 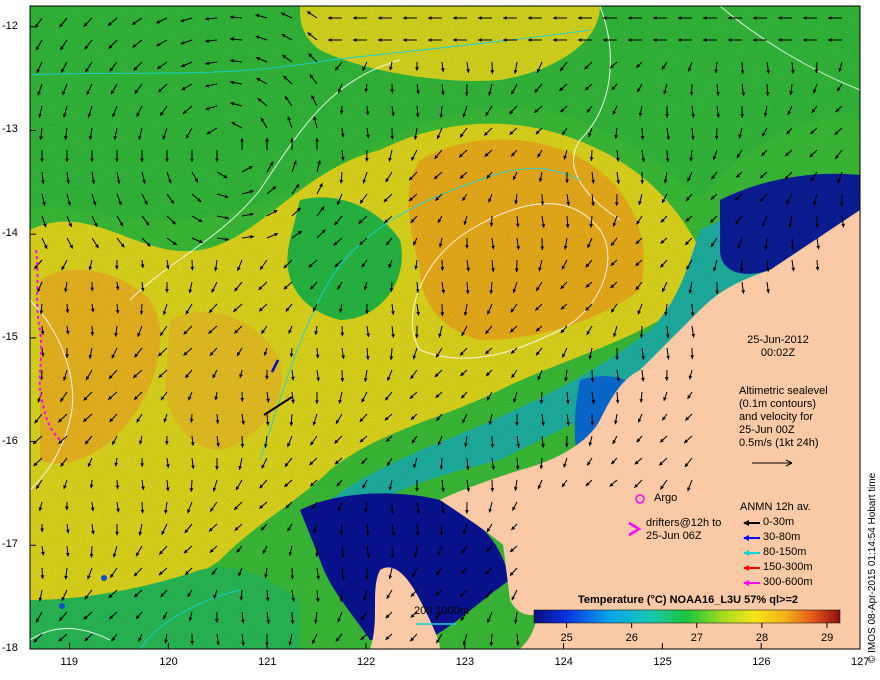 I want to click on colorbar-tick-label: 26, so click(x=631, y=638).